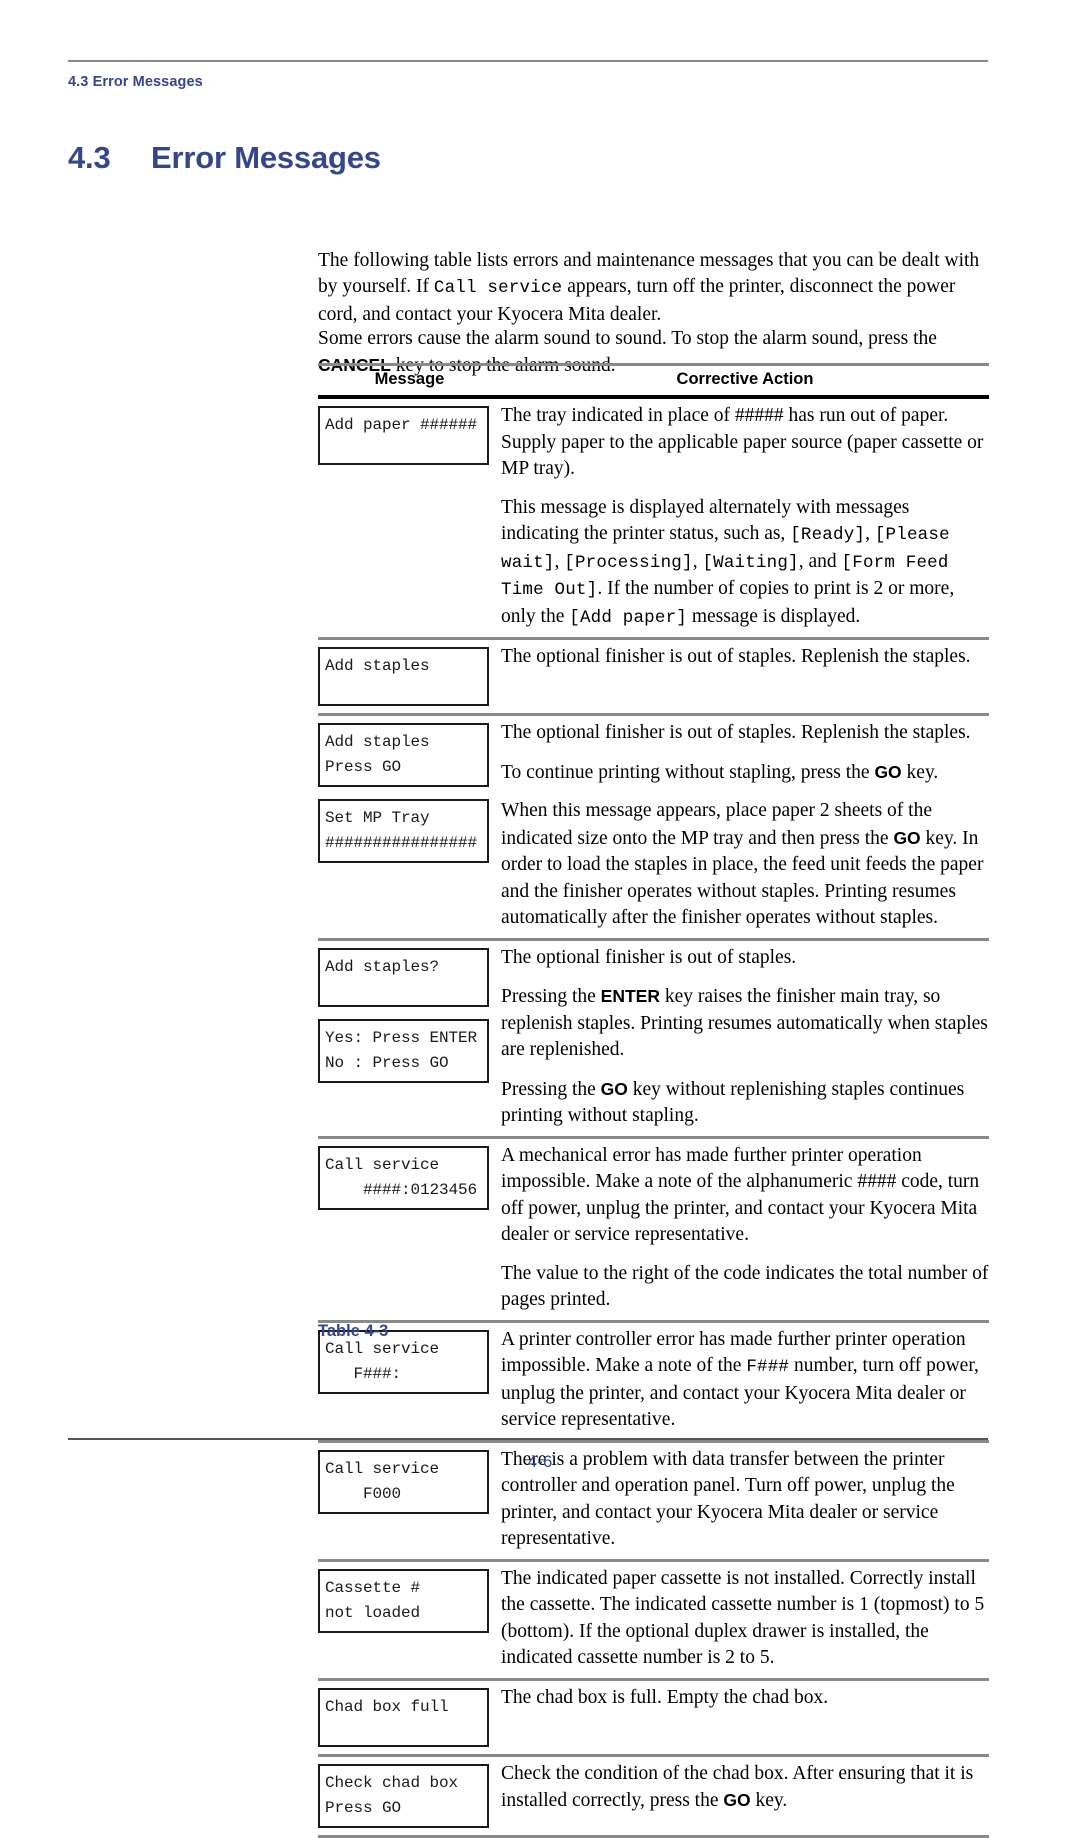  Describe the element at coordinates (768, 1367) in the screenshot. I see `inline-lcd-code: F###` at that location.